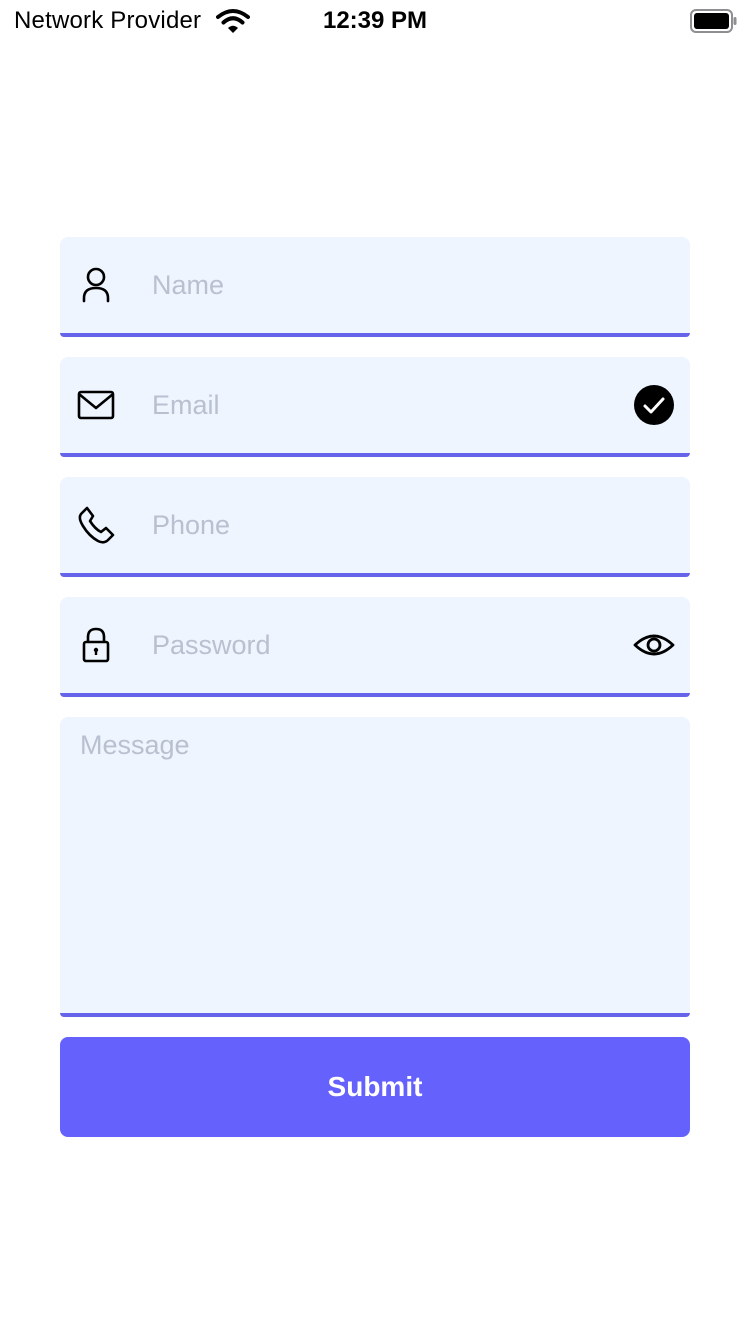 This screenshot has width=750, height=1334. What do you see at coordinates (96, 525) in the screenshot?
I see `phone-icon` at bounding box center [96, 525].